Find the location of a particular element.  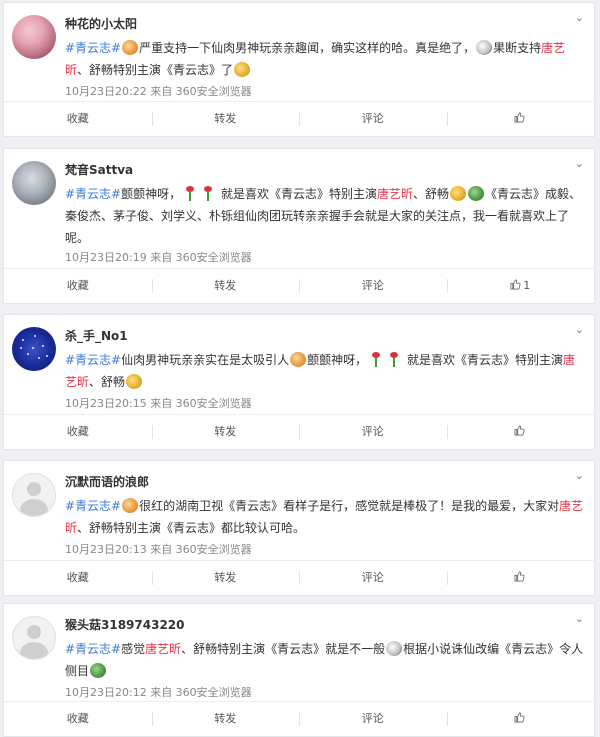

username: 杀_手_No1 is located at coordinates (96, 335).